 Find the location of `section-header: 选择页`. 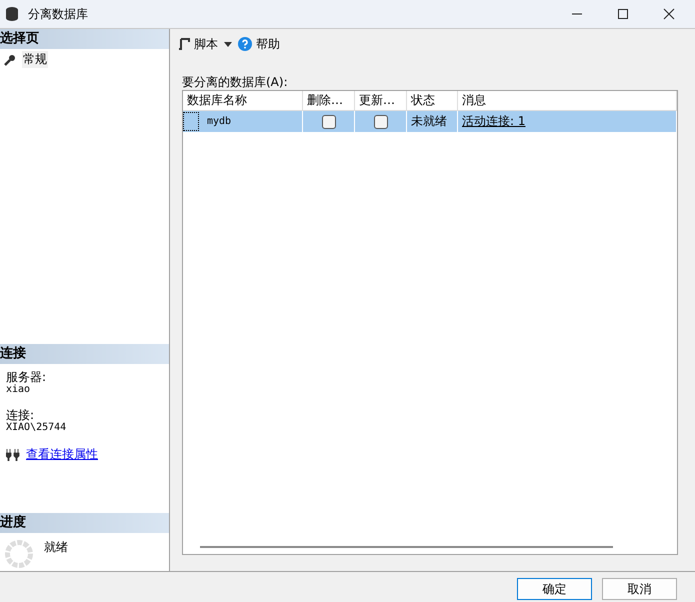

section-header: 选择页 is located at coordinates (84, 39).